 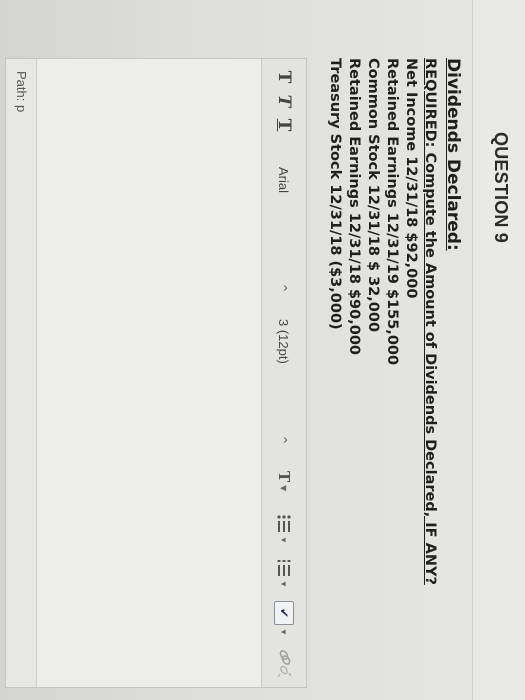 I want to click on question-line-common-stock: Common Stock 12/31/18 $ 32,000, so click(x=373, y=195).